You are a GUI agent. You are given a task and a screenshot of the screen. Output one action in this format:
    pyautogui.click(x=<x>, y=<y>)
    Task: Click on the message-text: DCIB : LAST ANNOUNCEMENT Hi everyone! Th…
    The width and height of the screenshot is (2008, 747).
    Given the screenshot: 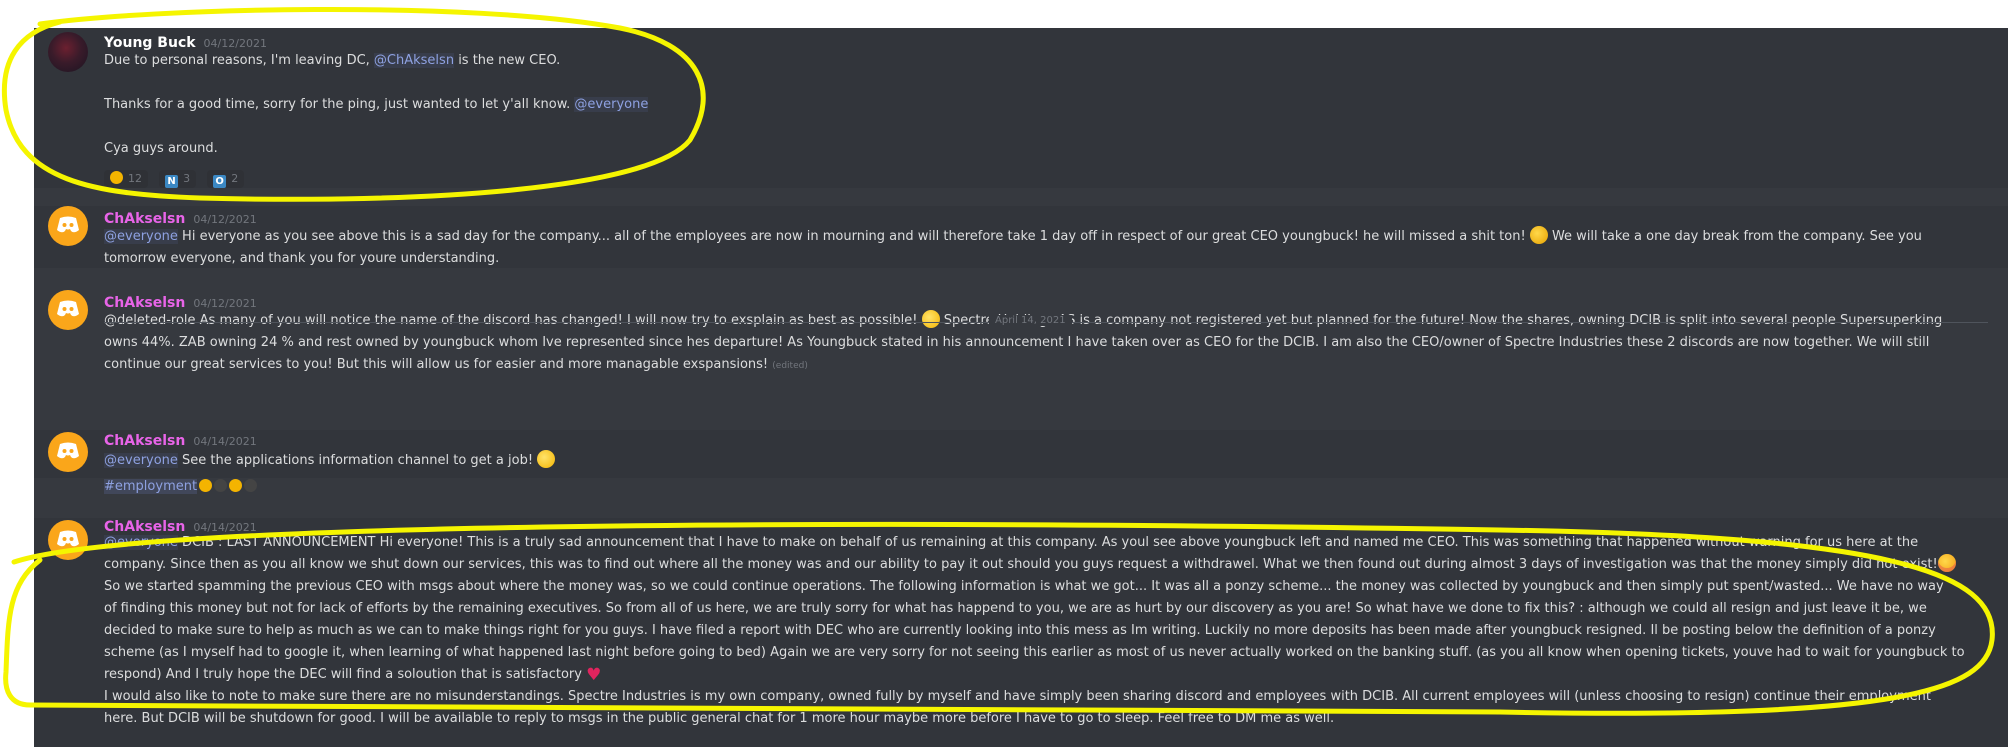 What is the action you would take?
    pyautogui.click(x=1048, y=542)
    